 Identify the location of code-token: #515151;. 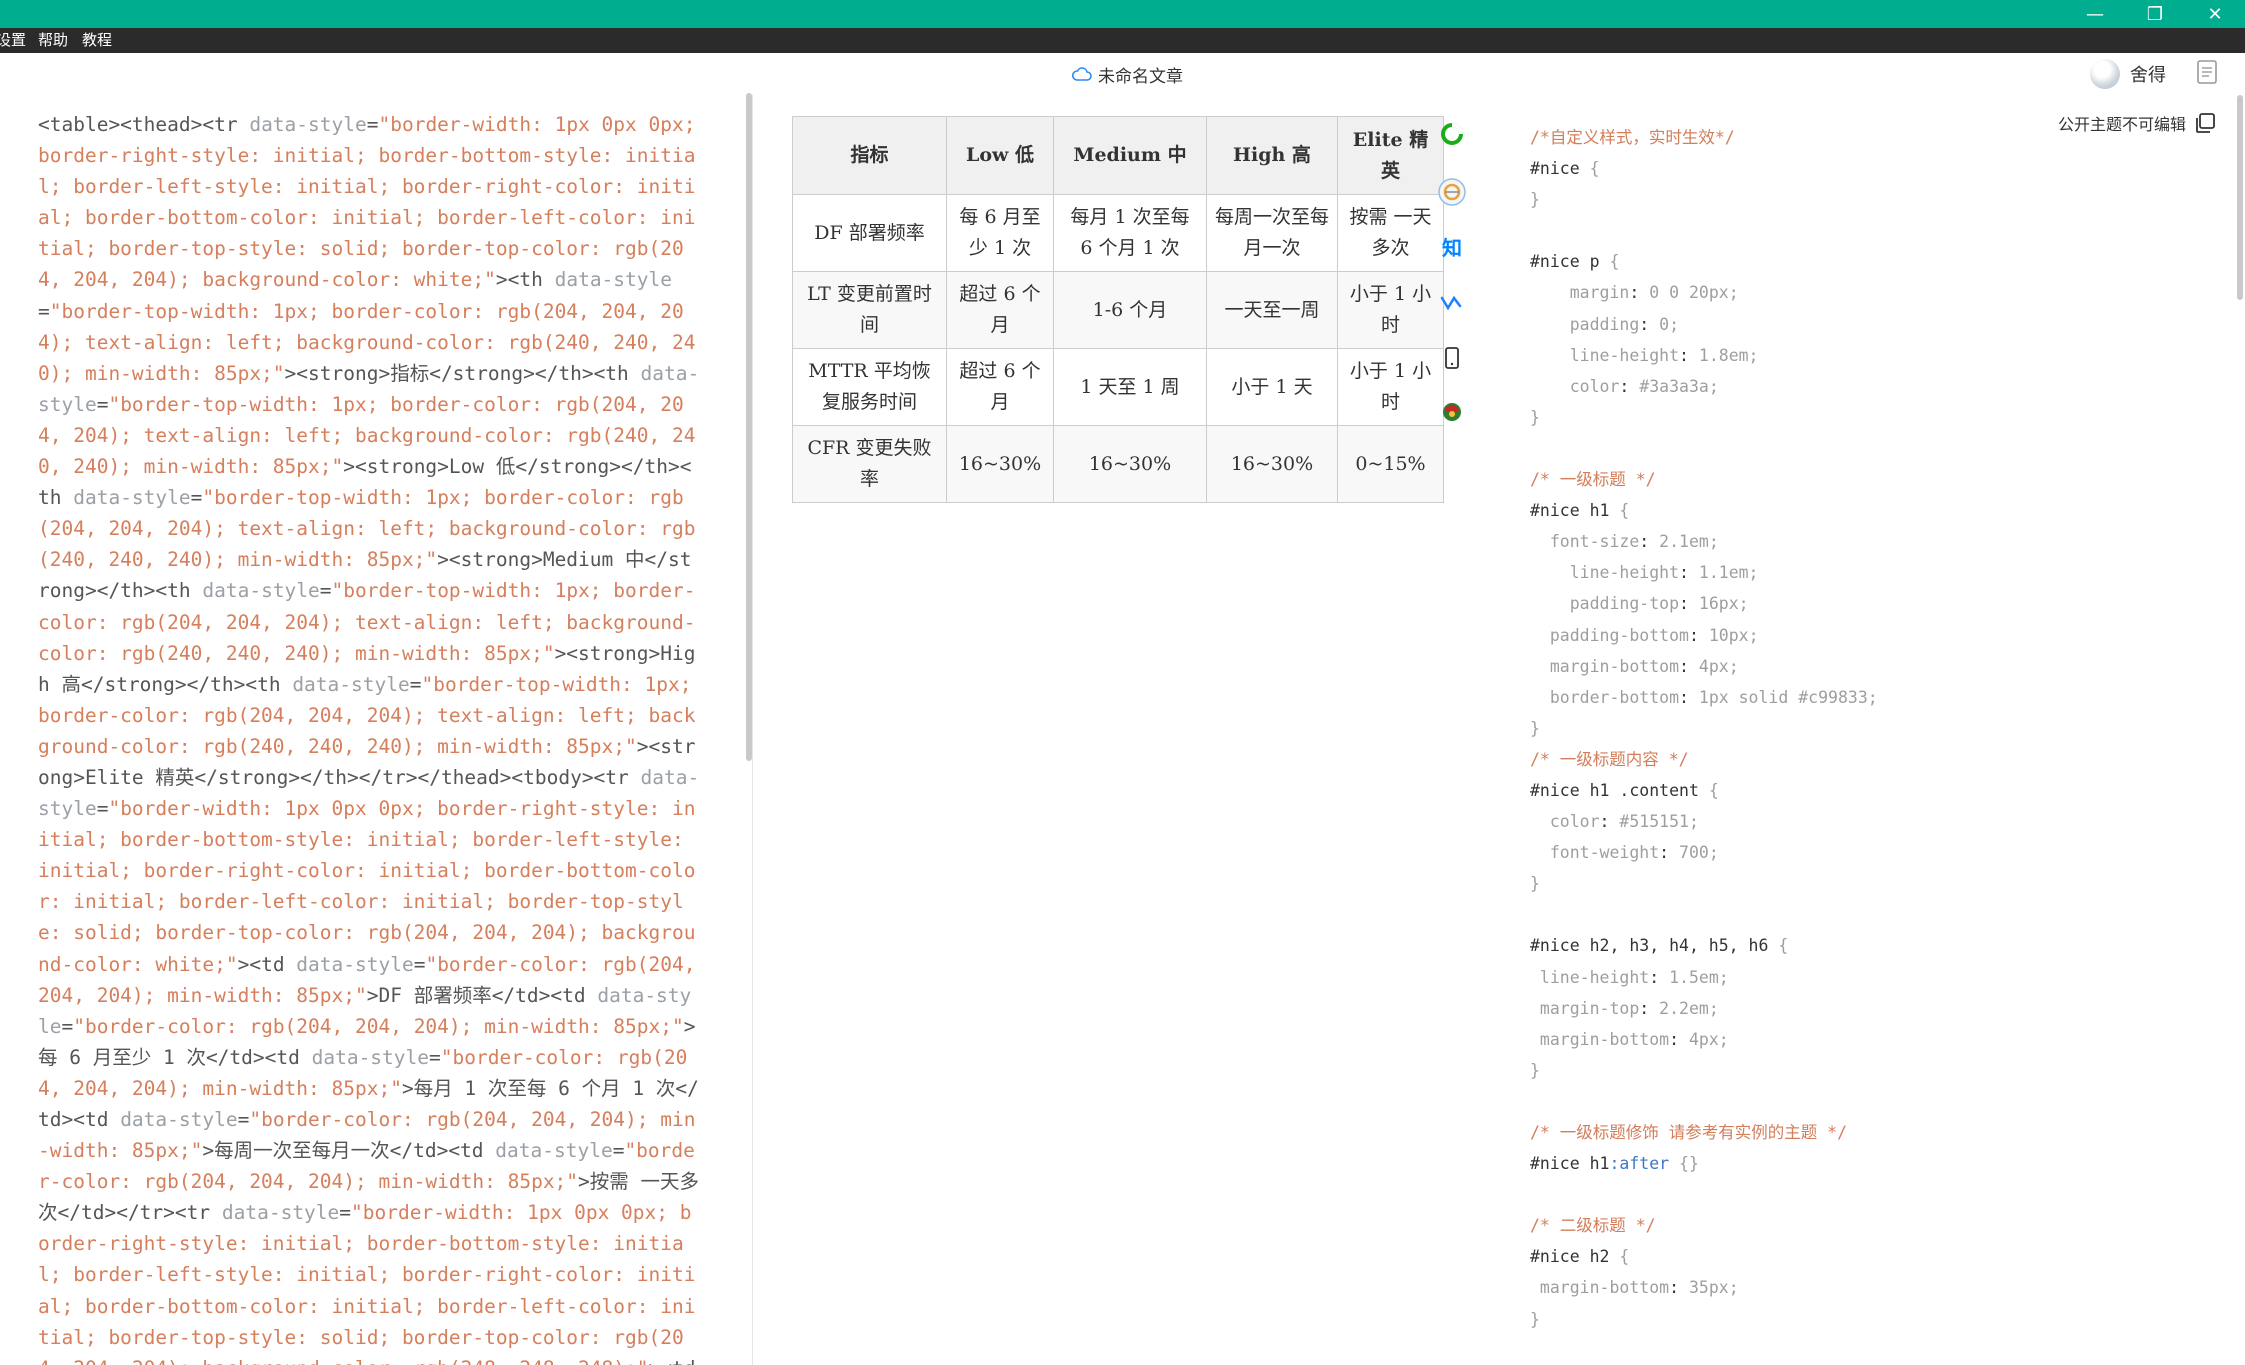
(1659, 822).